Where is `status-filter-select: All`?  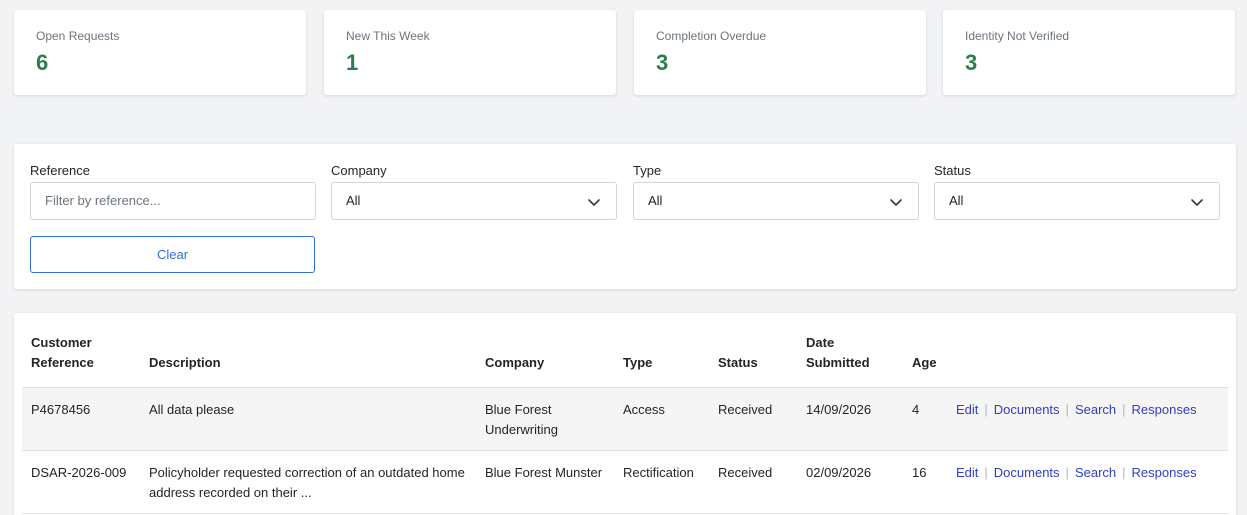 status-filter-select: All is located at coordinates (1077, 201).